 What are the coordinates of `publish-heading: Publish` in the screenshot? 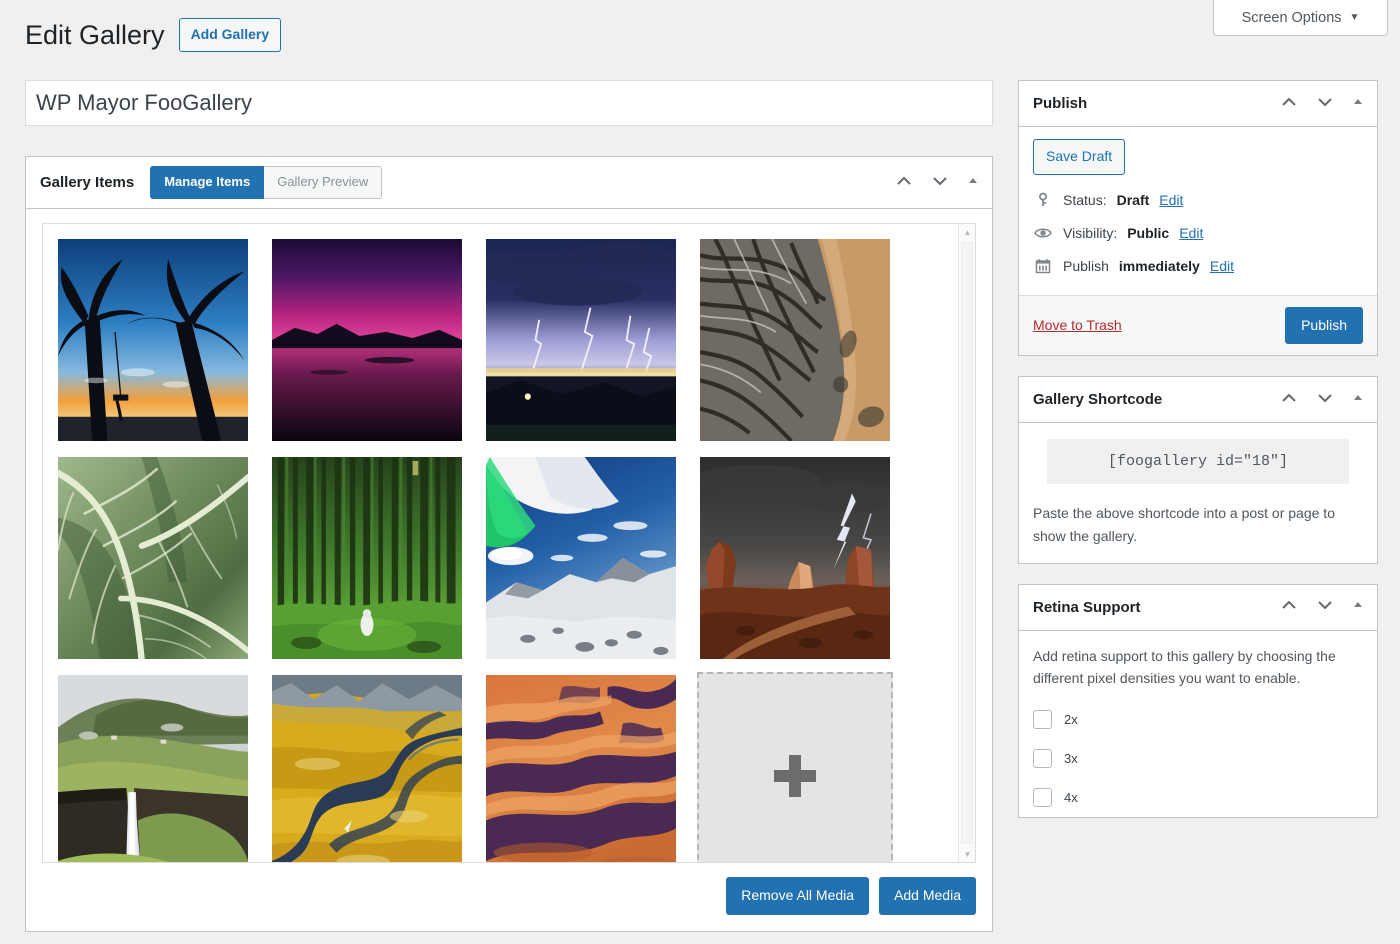 It's located at (1060, 103).